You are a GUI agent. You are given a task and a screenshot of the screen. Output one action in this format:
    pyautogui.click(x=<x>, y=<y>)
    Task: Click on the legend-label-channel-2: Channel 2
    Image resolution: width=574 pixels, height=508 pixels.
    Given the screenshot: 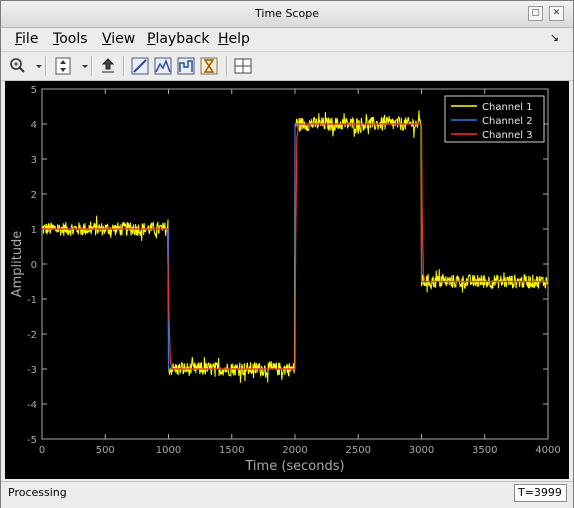 What is the action you would take?
    pyautogui.click(x=507, y=121)
    